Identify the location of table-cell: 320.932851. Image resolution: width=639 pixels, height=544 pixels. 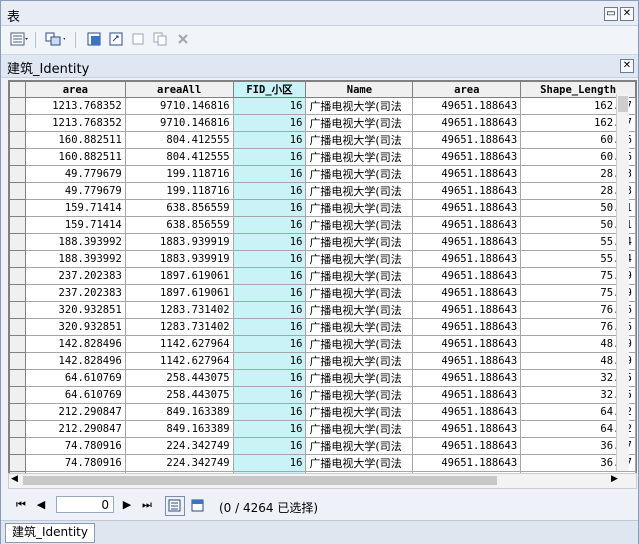
(75, 310).